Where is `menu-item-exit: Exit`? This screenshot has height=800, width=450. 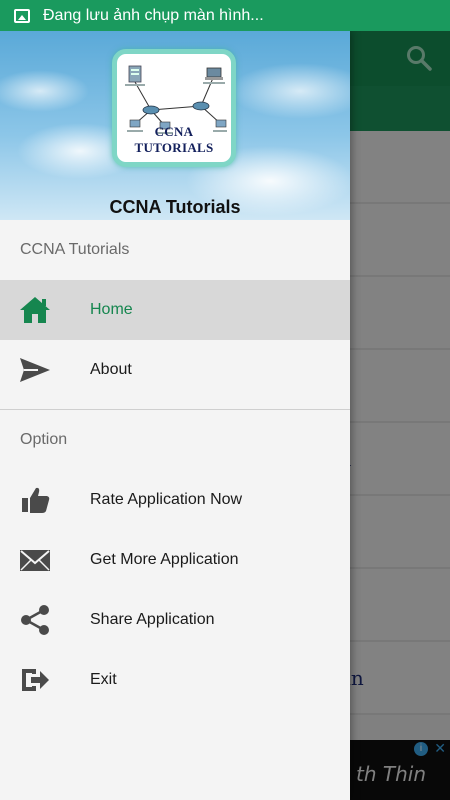 menu-item-exit: Exit is located at coordinates (175, 680).